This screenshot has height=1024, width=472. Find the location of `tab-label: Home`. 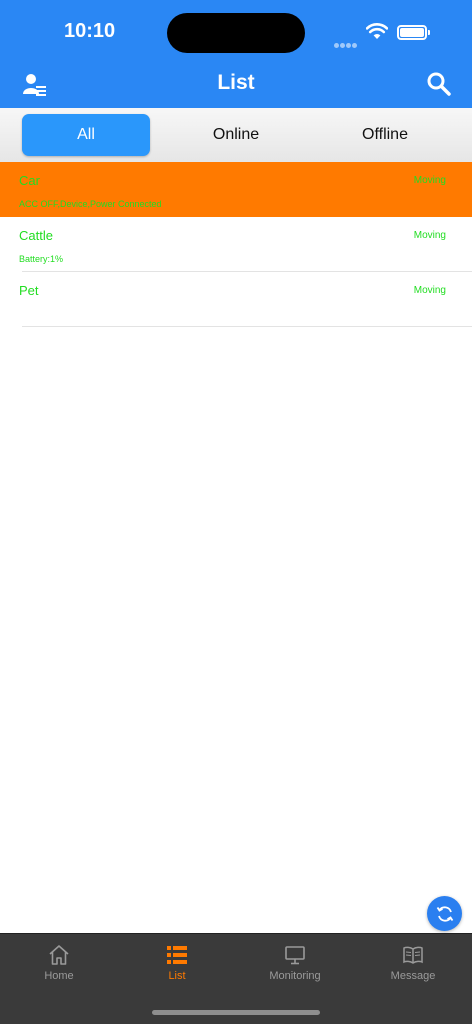

tab-label: Home is located at coordinates (59, 976).